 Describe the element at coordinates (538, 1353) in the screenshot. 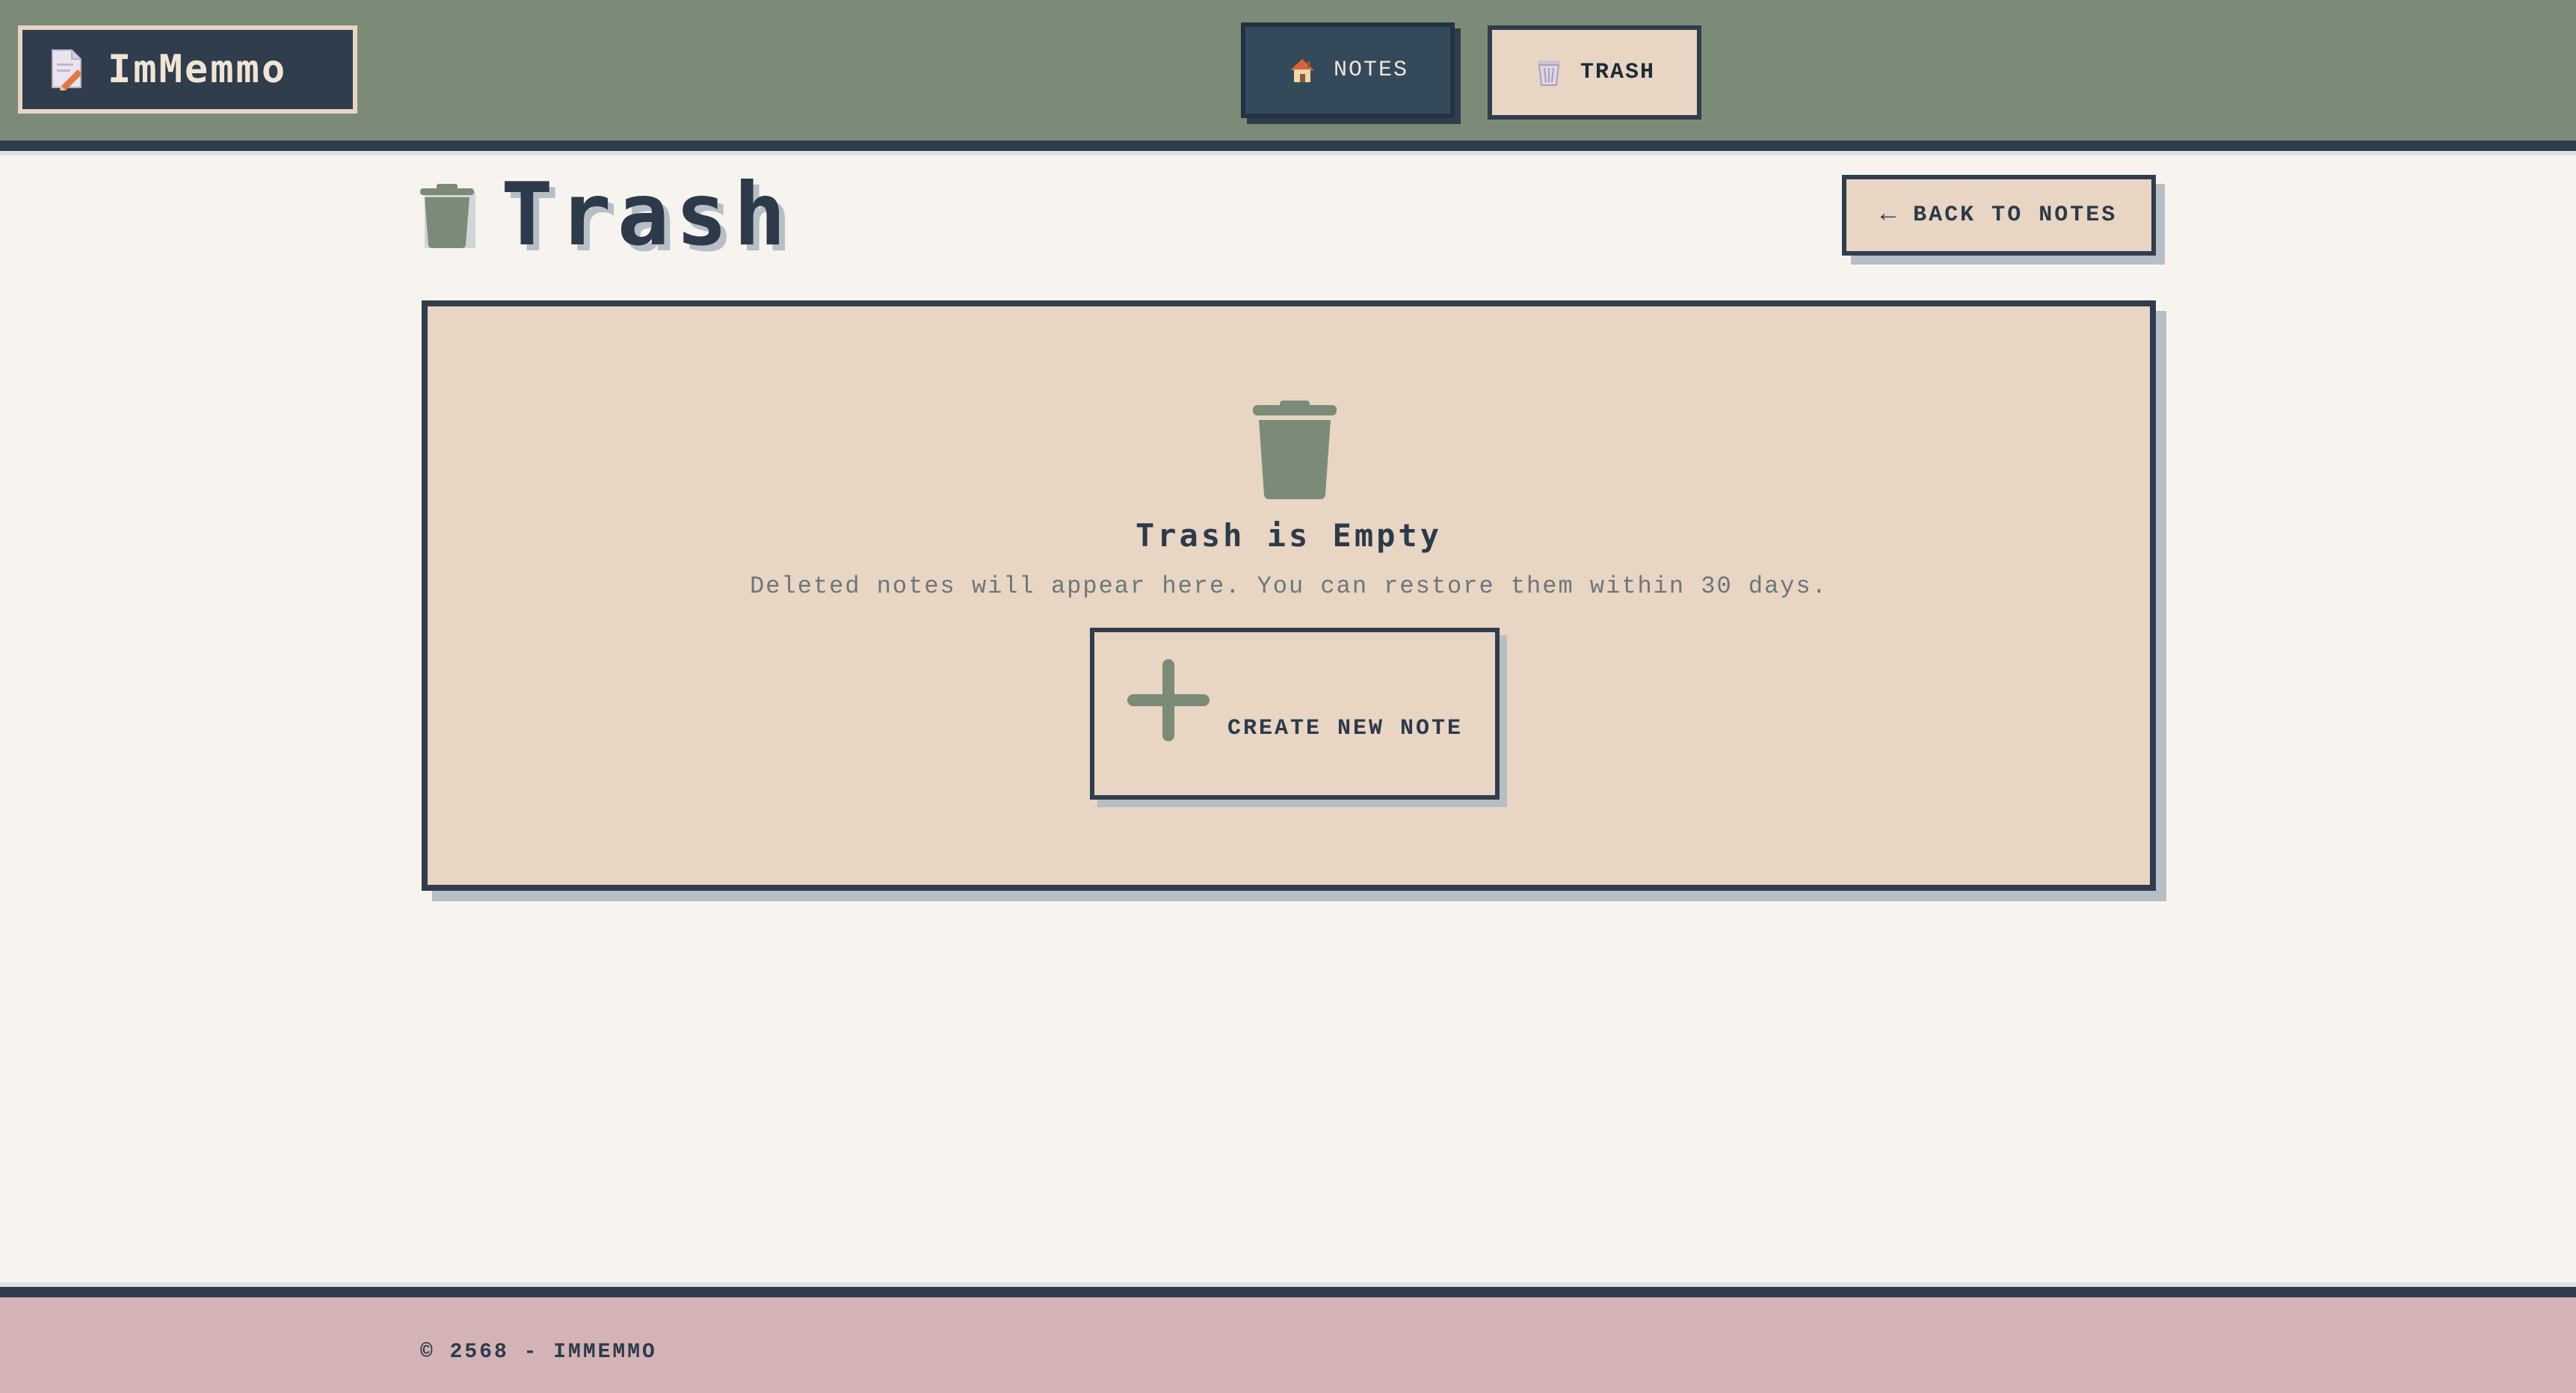

I see `copyright-text: © 2568 - IMMEMMO` at that location.